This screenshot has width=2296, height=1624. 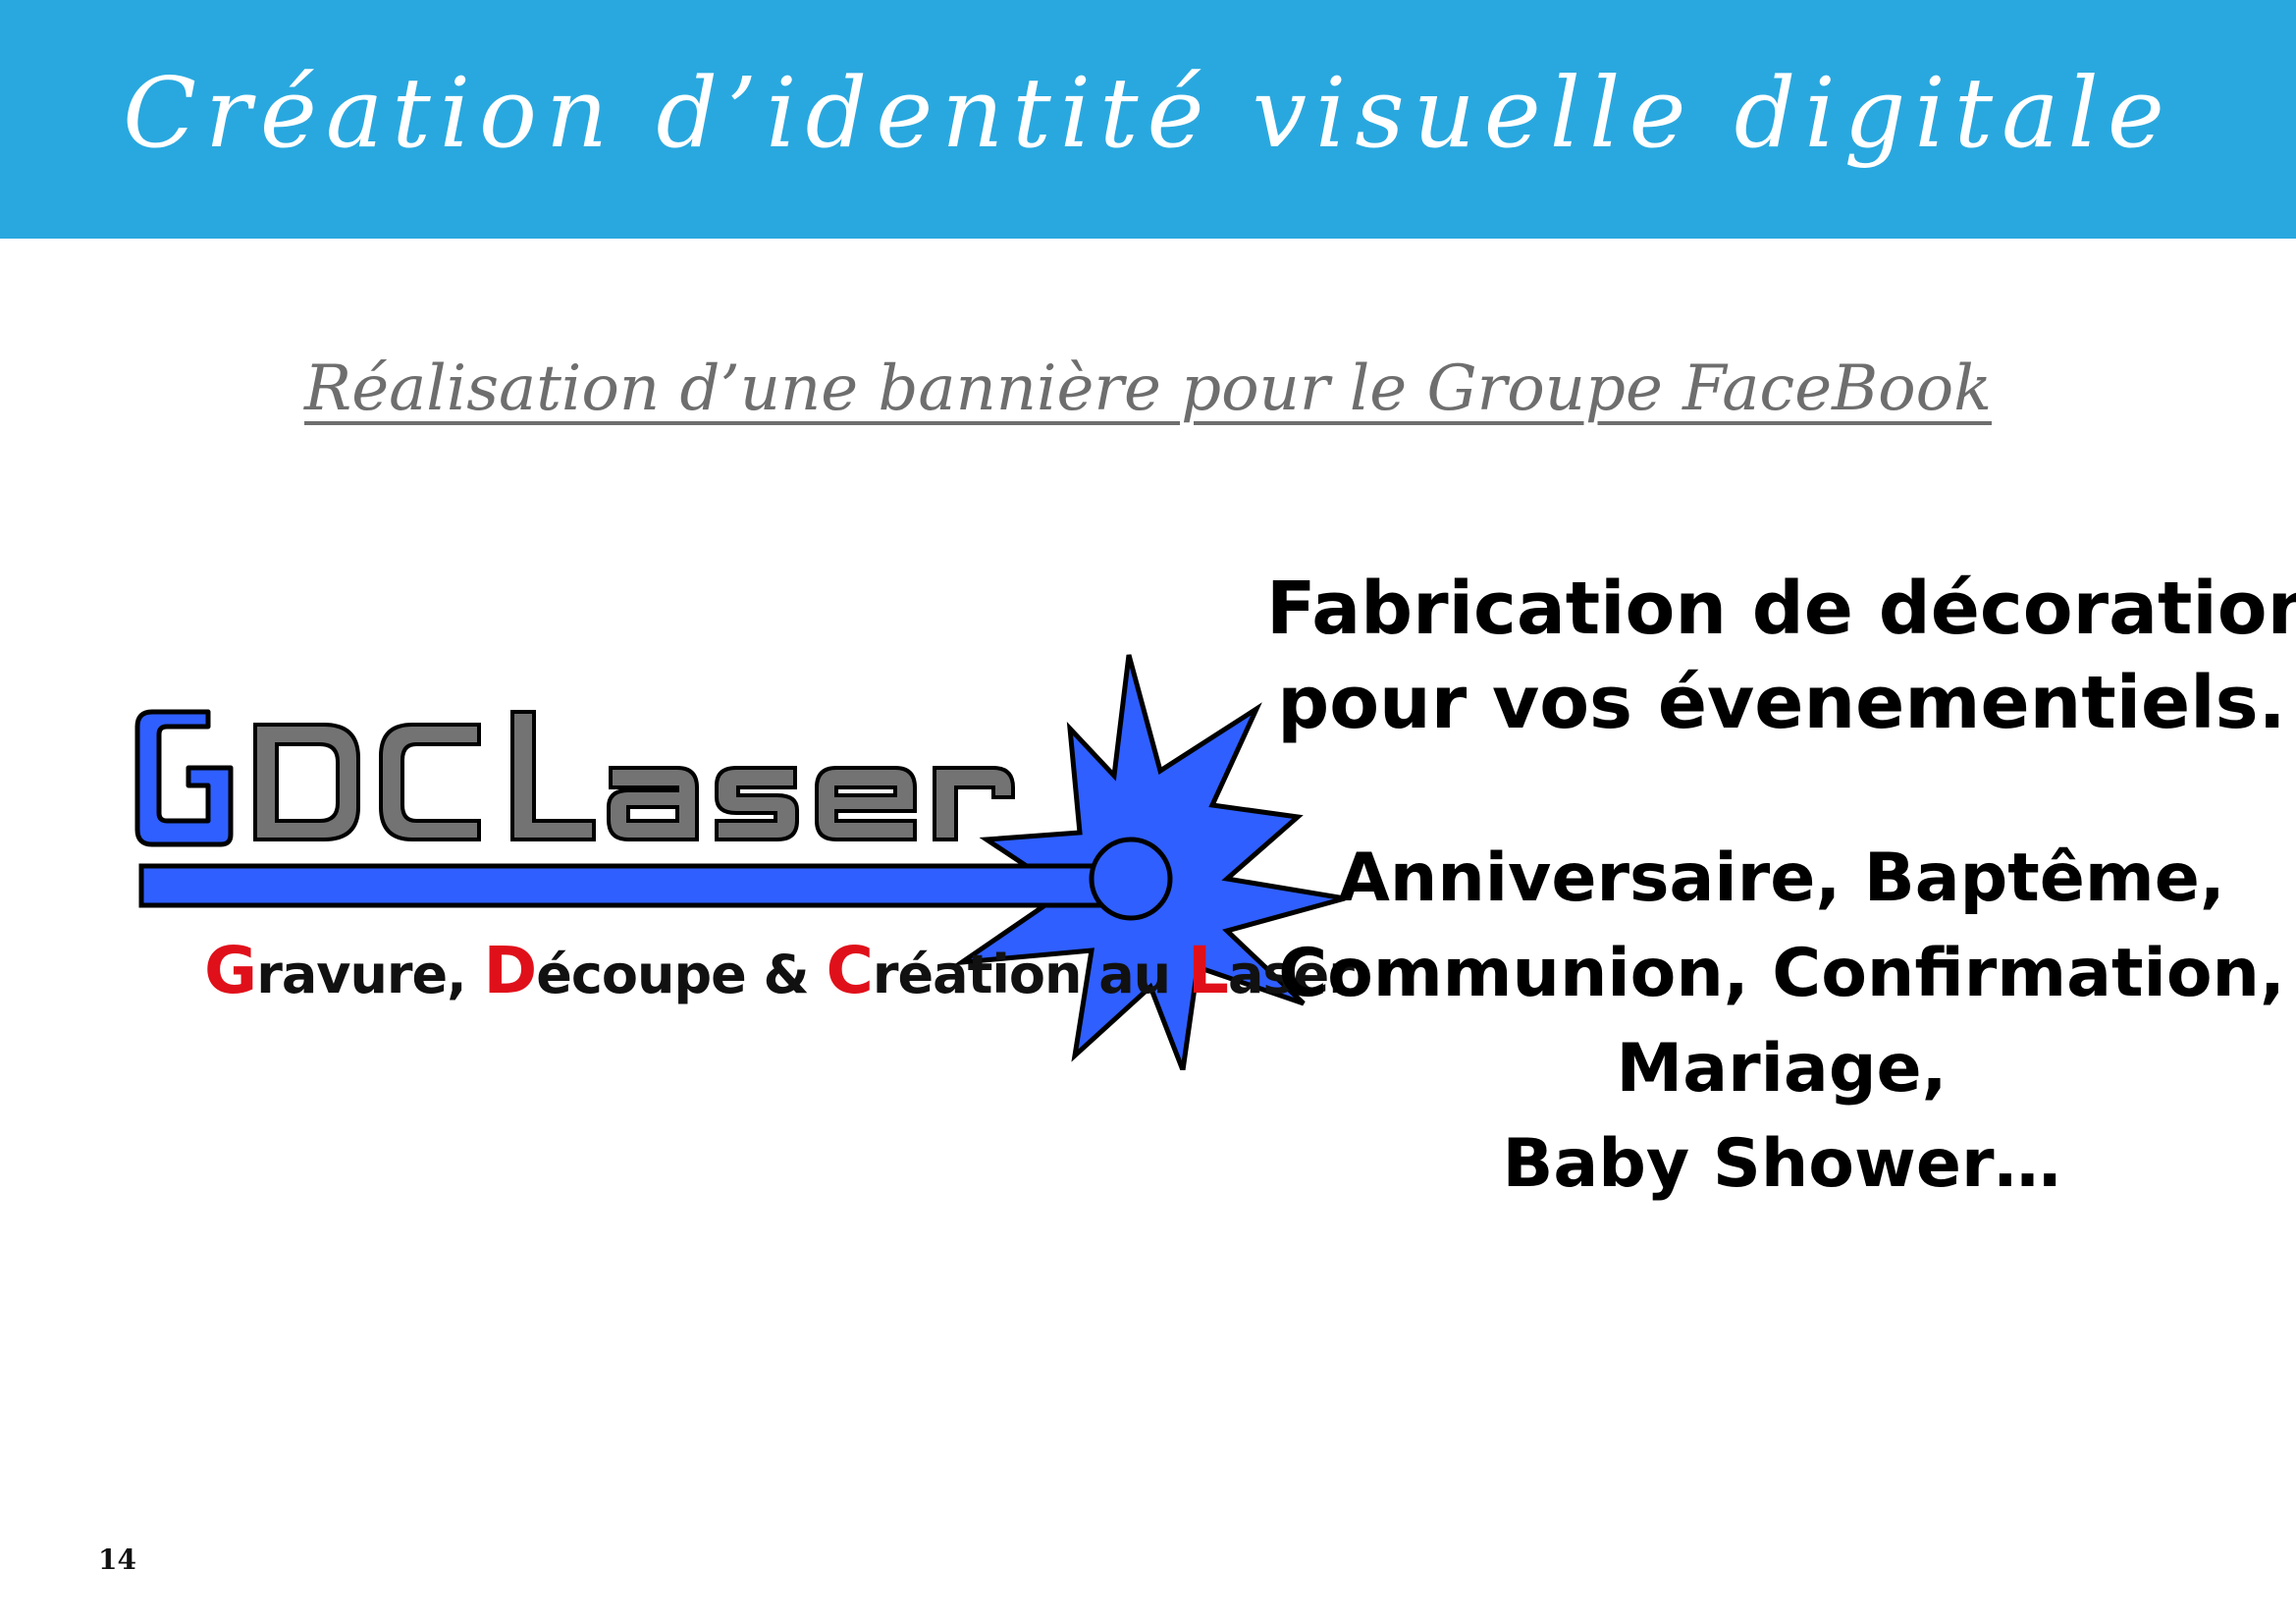 I want to click on page-number: 14, so click(x=117, y=1559).